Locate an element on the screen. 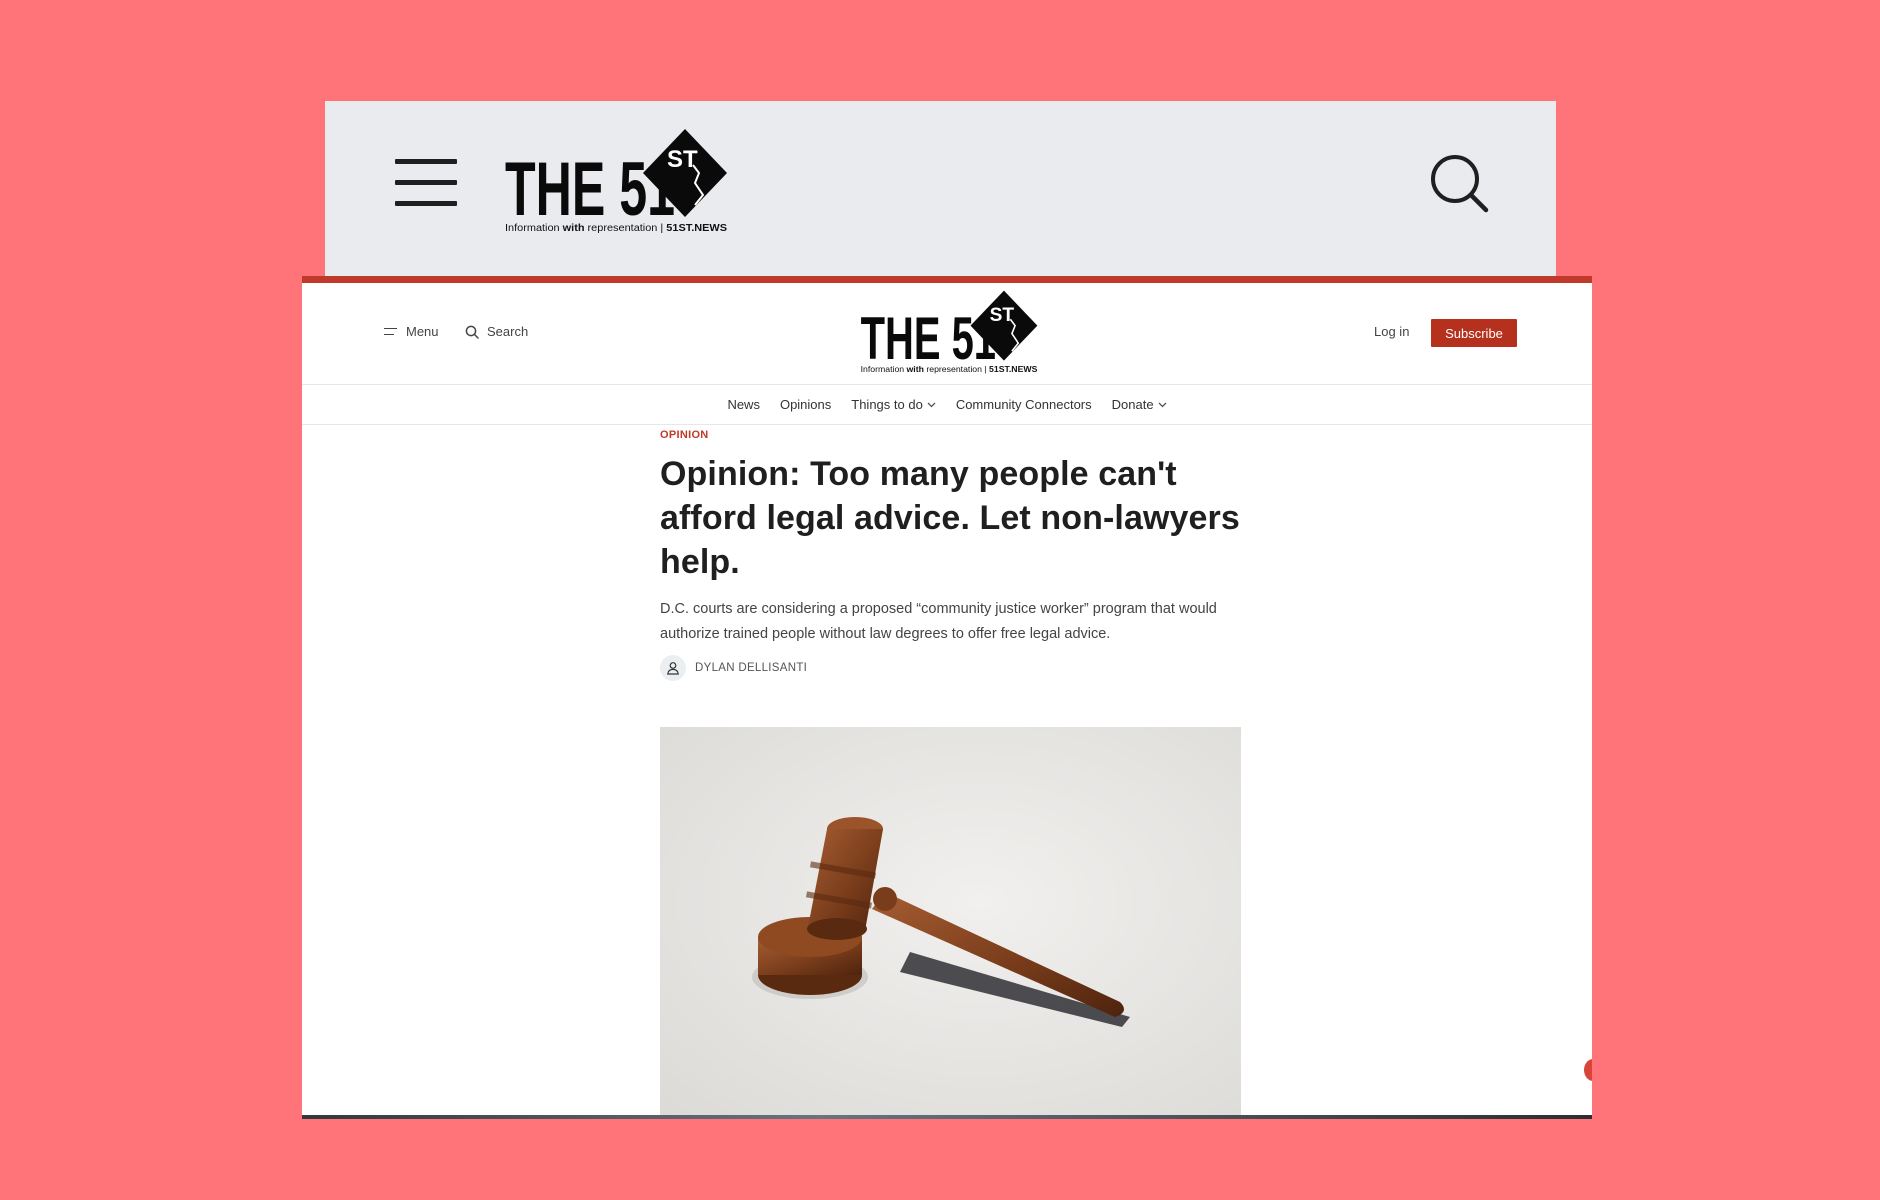 The image size is (1880, 1200). nav-item-opinions: Opinions is located at coordinates (805, 404).